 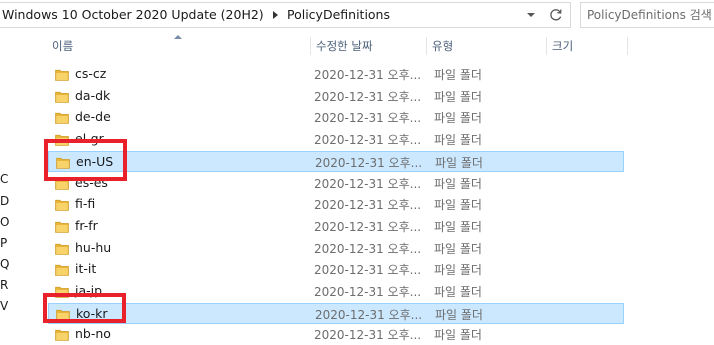 I want to click on nav-item-drive: C, so click(x=4, y=179).